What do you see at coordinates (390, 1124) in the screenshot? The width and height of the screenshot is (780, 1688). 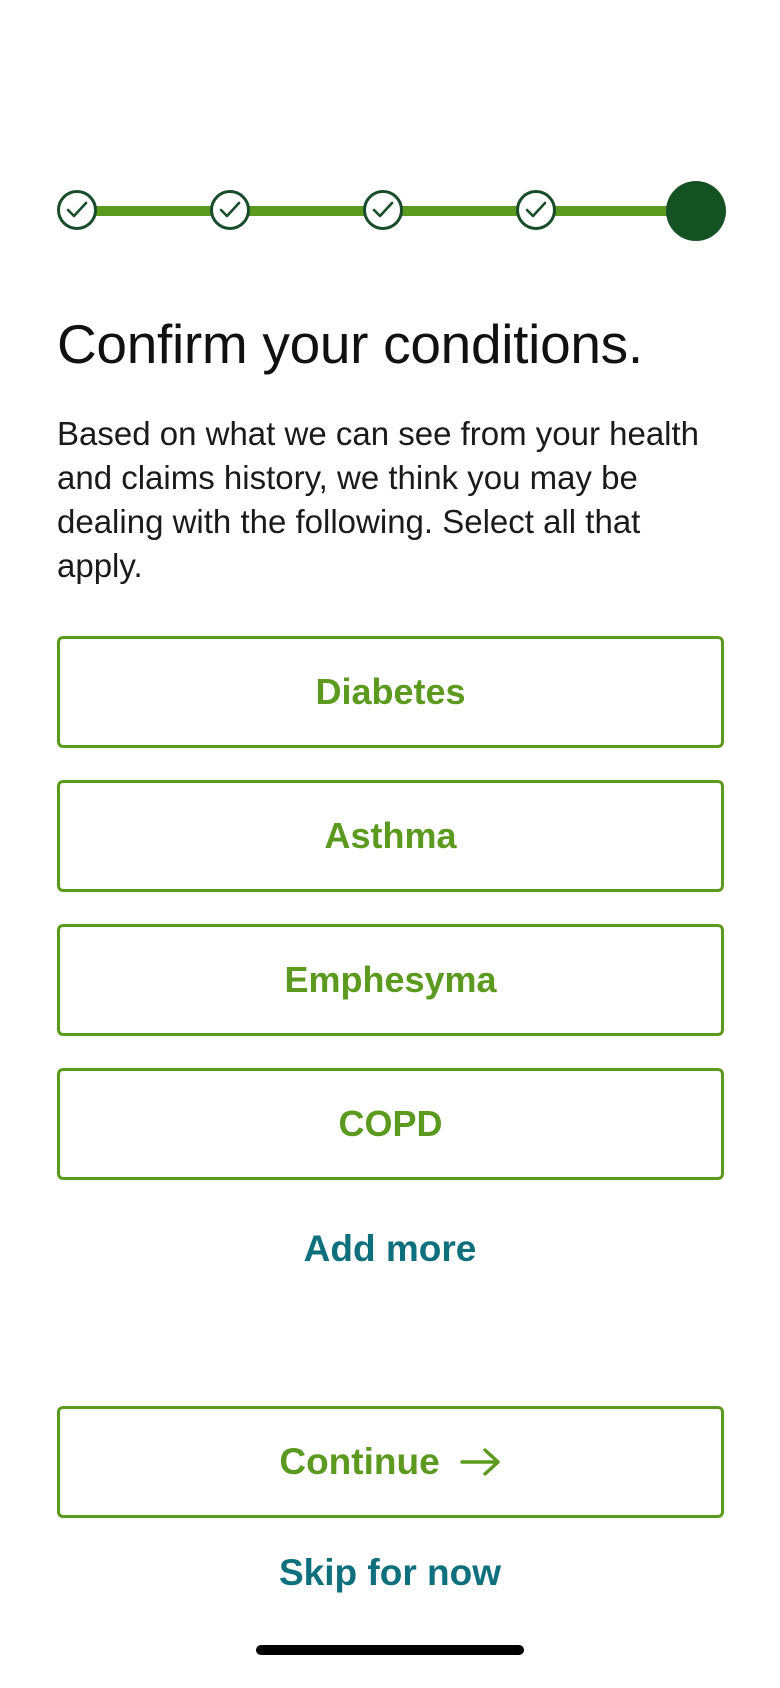 I see `condition-option-copd: COPD` at bounding box center [390, 1124].